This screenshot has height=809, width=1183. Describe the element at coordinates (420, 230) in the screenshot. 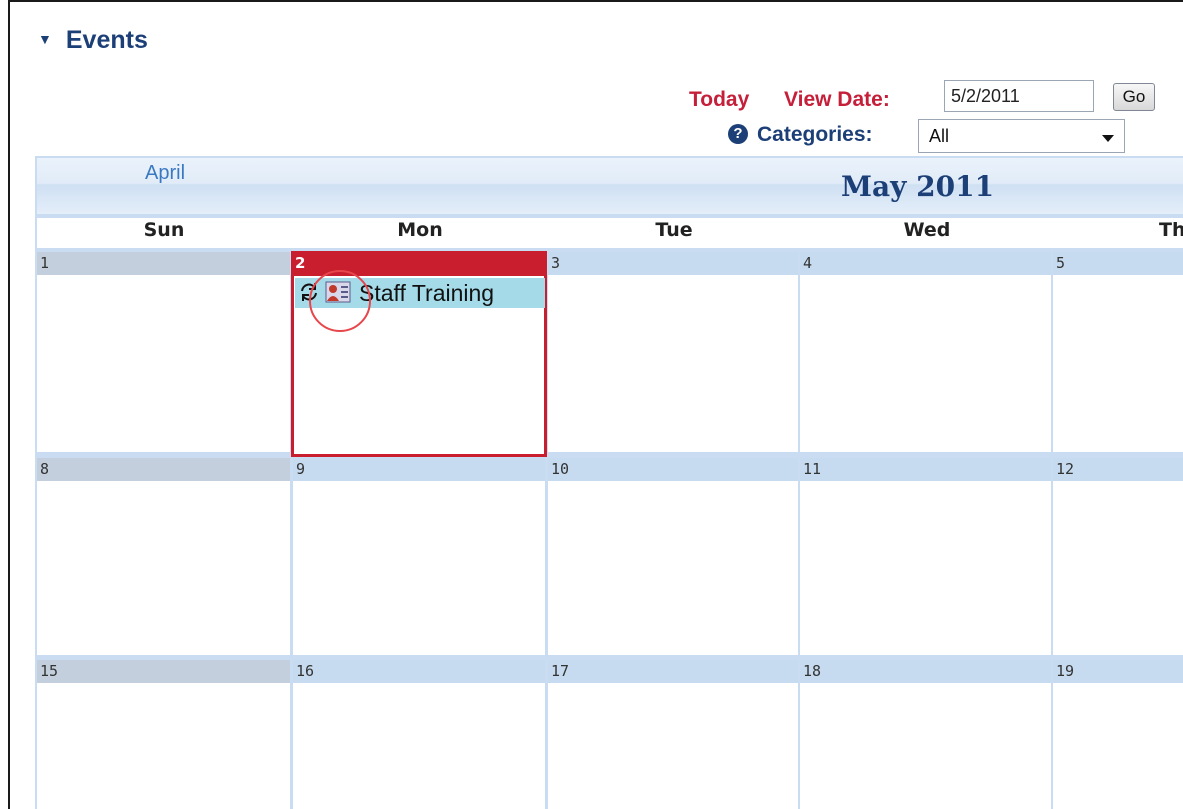

I see `weekday-mon: Mon` at that location.